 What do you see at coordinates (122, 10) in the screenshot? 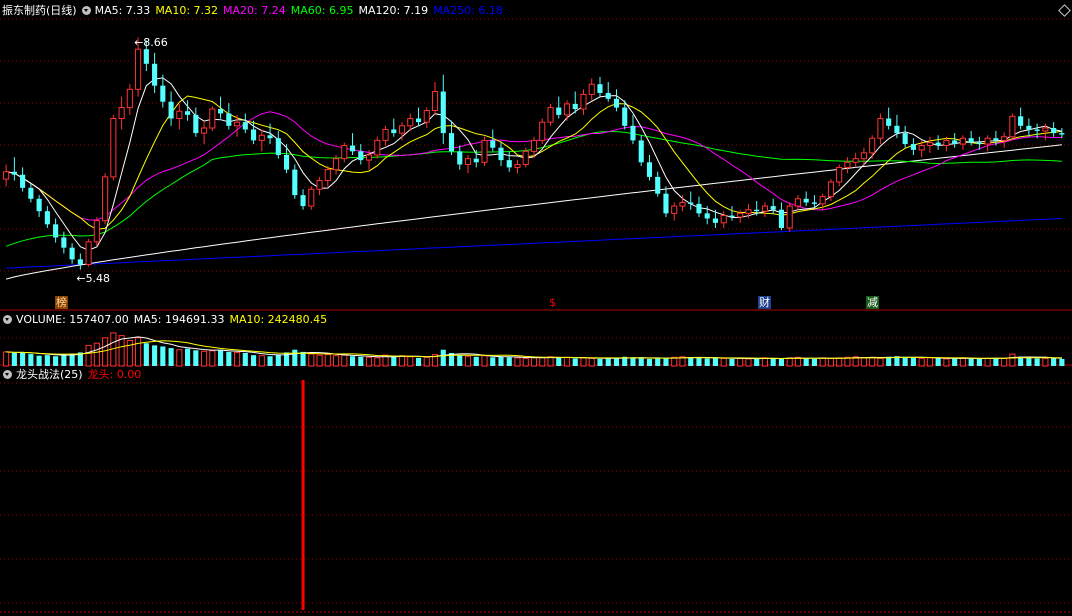
I see `main-indicator-0: MA5: 7.33` at bounding box center [122, 10].